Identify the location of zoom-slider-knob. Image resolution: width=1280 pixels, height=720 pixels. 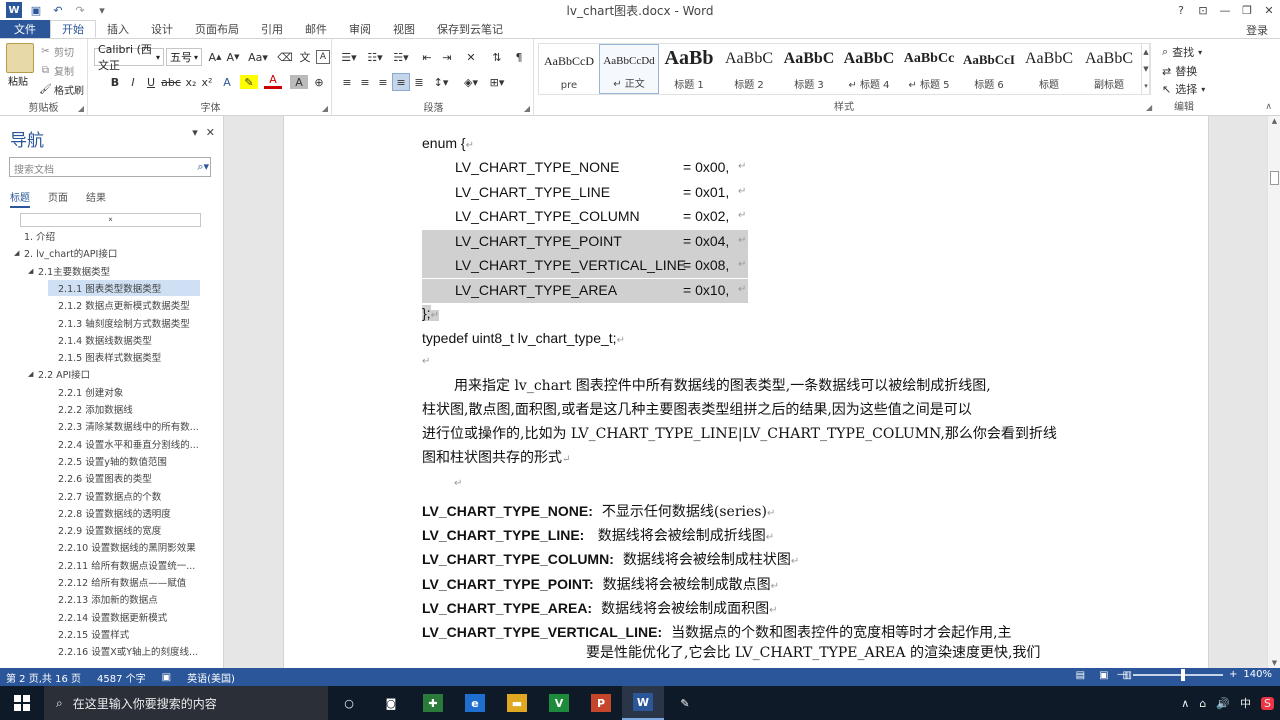
(1182, 674).